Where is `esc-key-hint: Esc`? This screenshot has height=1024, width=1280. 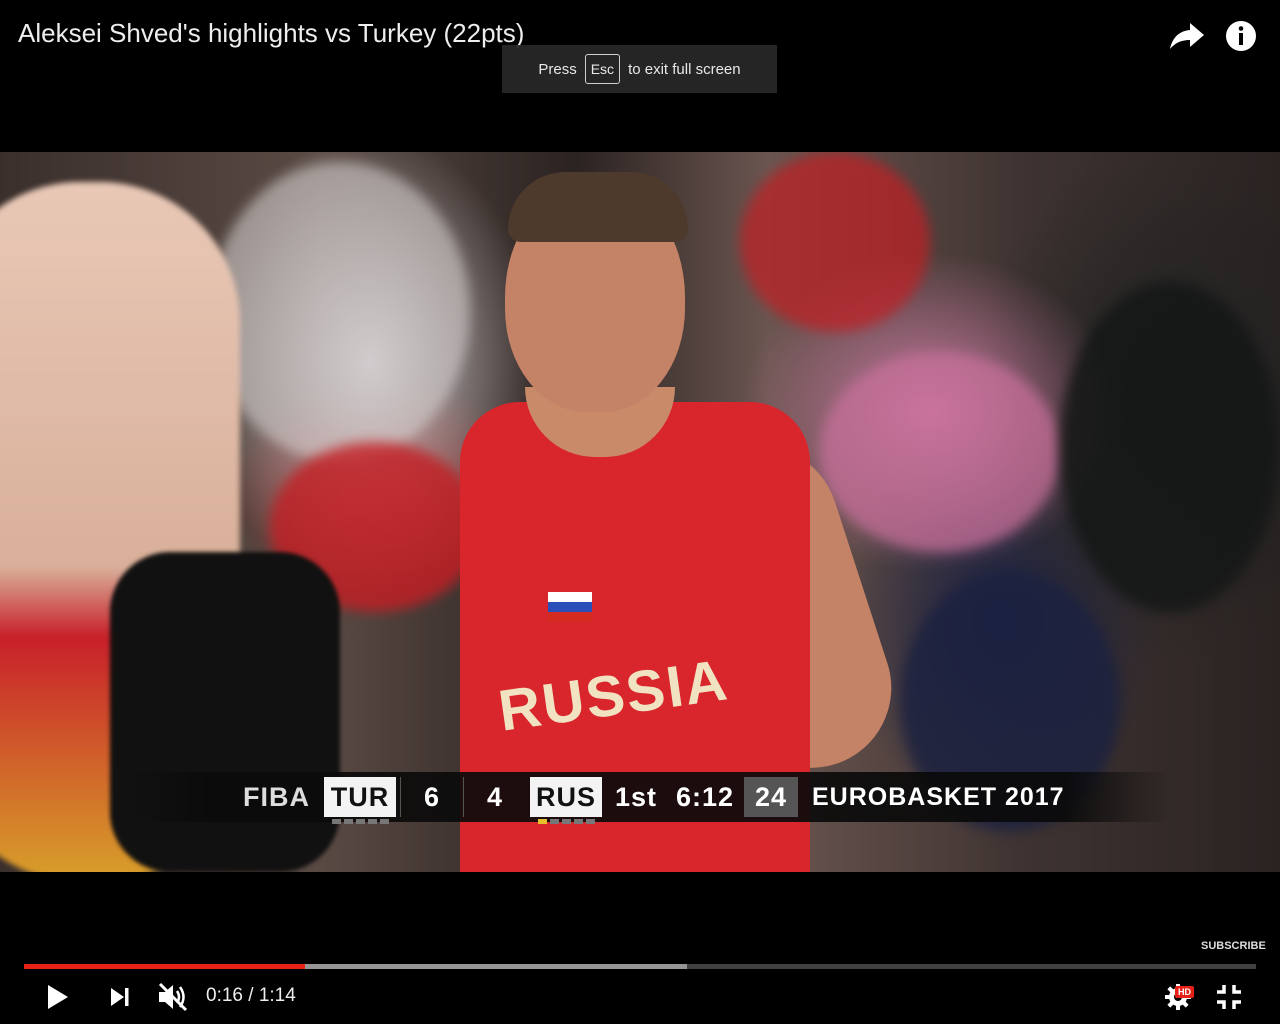 esc-key-hint: Esc is located at coordinates (602, 69).